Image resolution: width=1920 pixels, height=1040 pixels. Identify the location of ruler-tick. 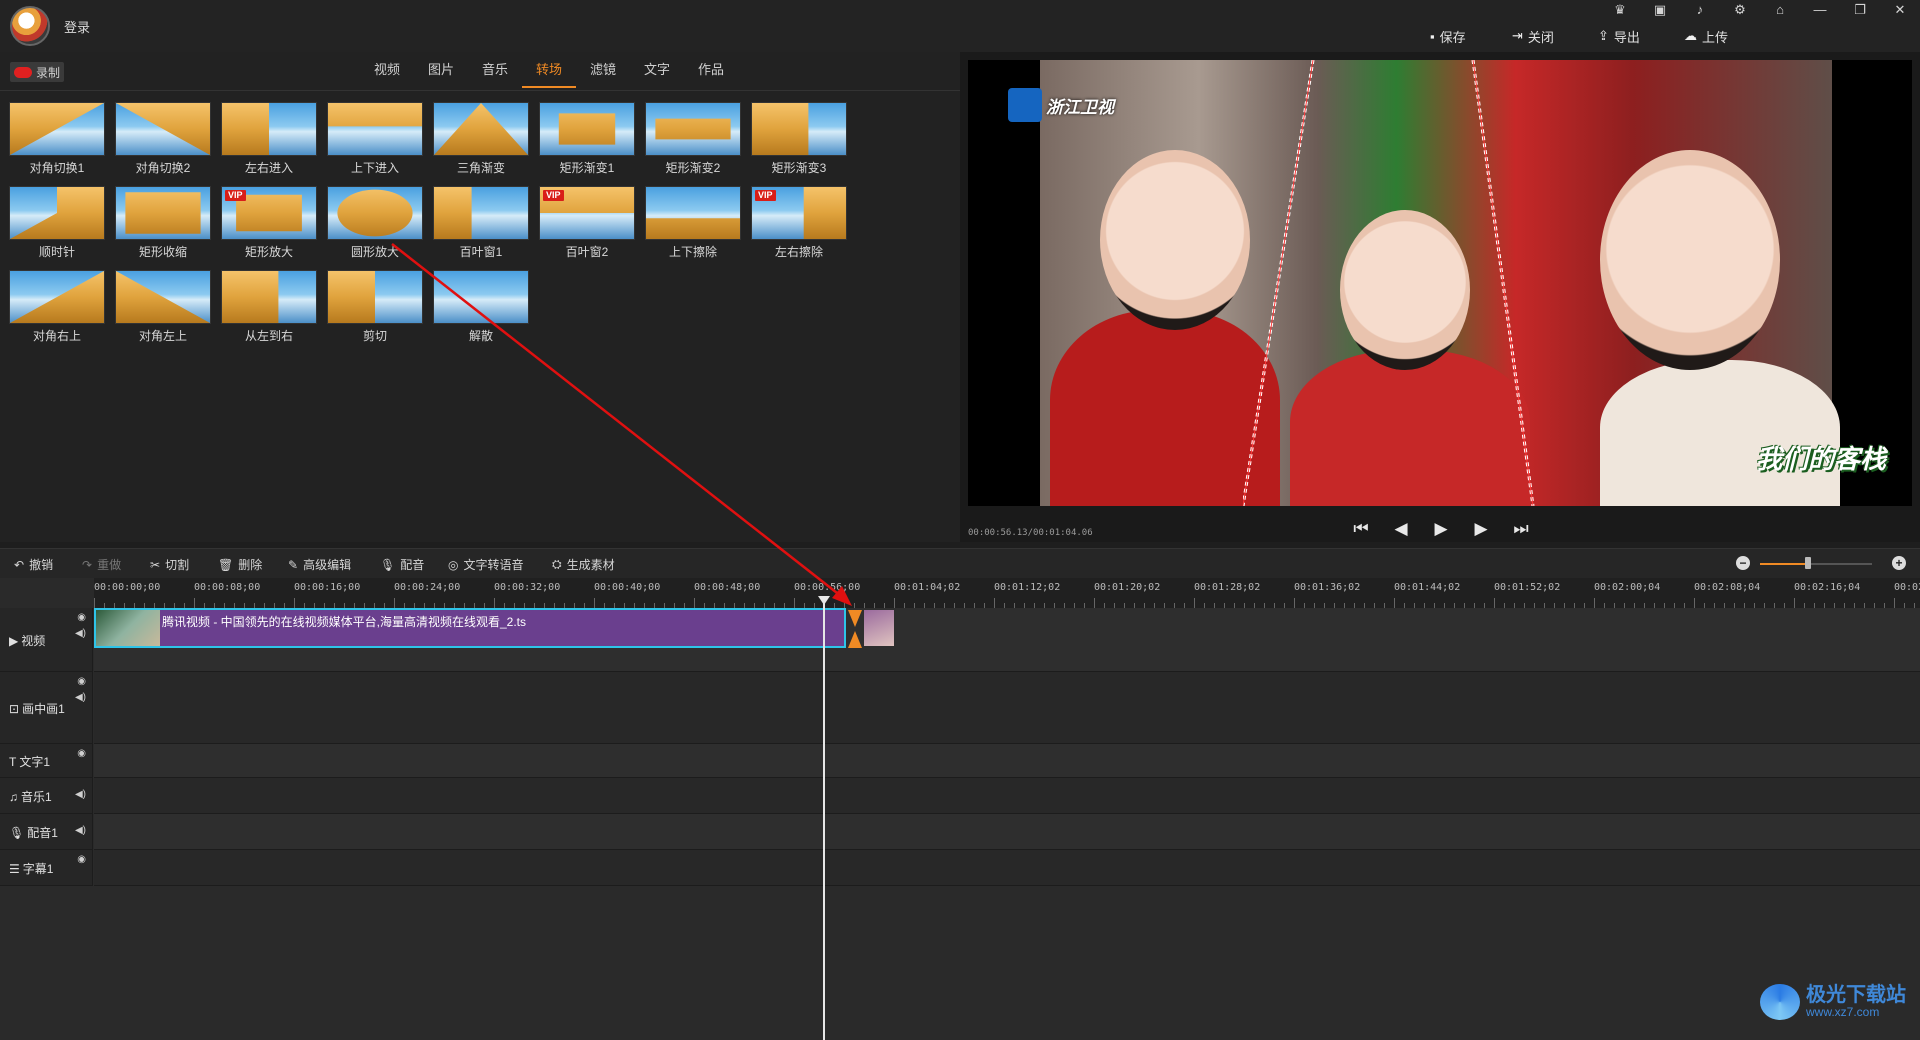
(1894, 603).